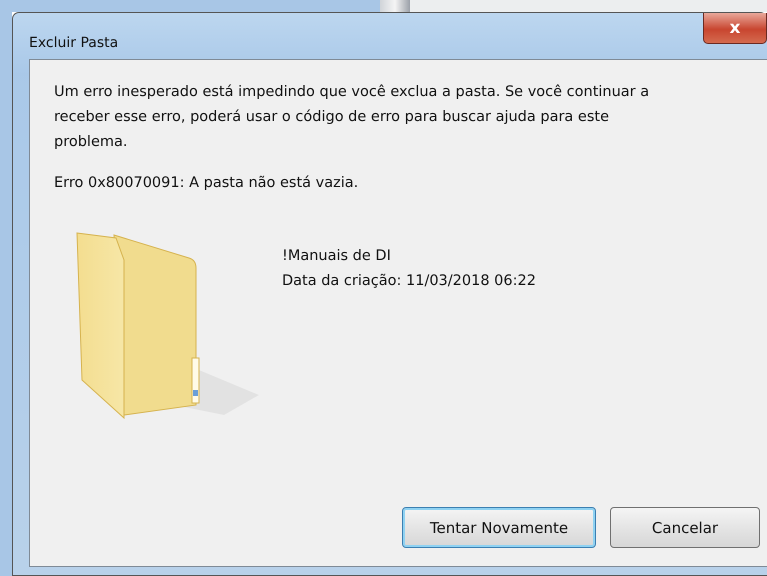 This screenshot has height=576, width=767. I want to click on error-message: Um erro inesperado está impedindo que você exclua a pasta. Se você continuar a receber esse erro, poderá usar o código de erro para buscar ajuda para este problema., so click(352, 117).